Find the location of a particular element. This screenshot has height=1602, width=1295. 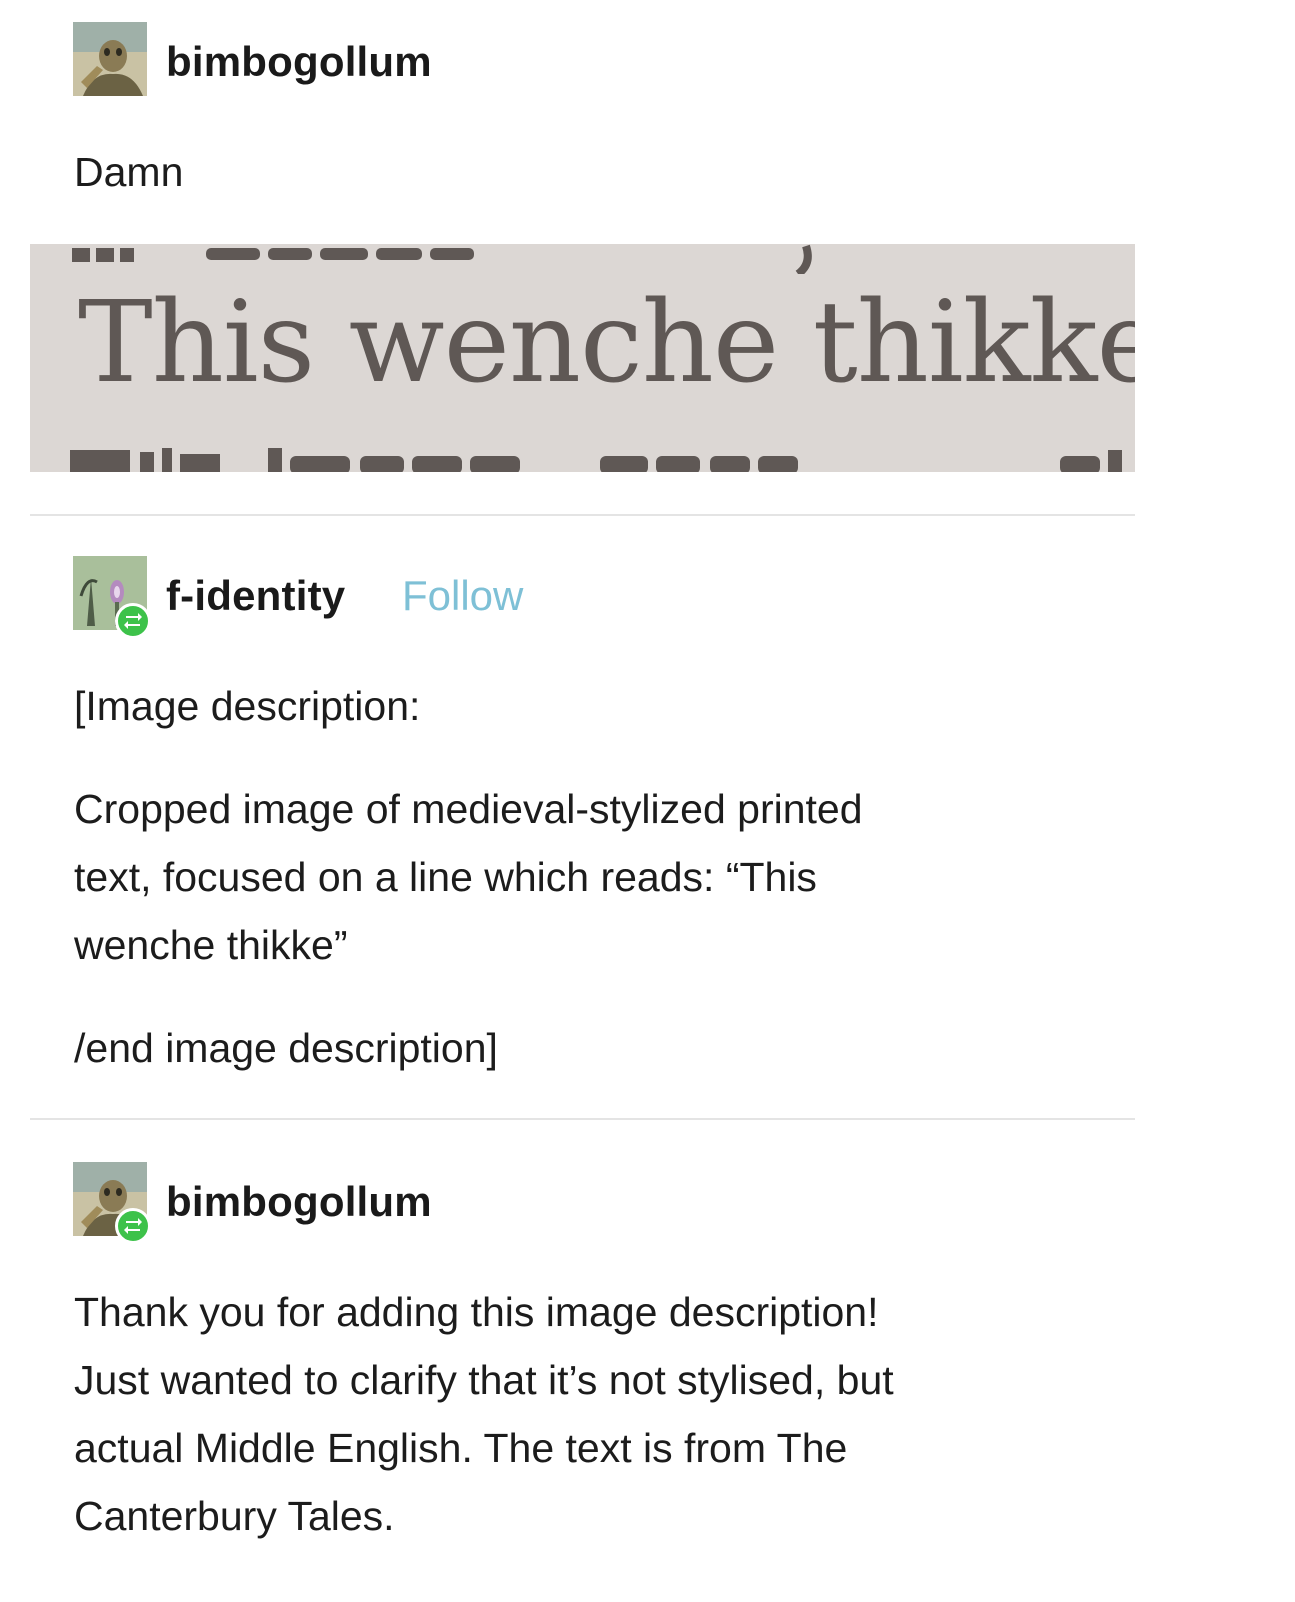

gollum-avatar-icon is located at coordinates (110, 59).